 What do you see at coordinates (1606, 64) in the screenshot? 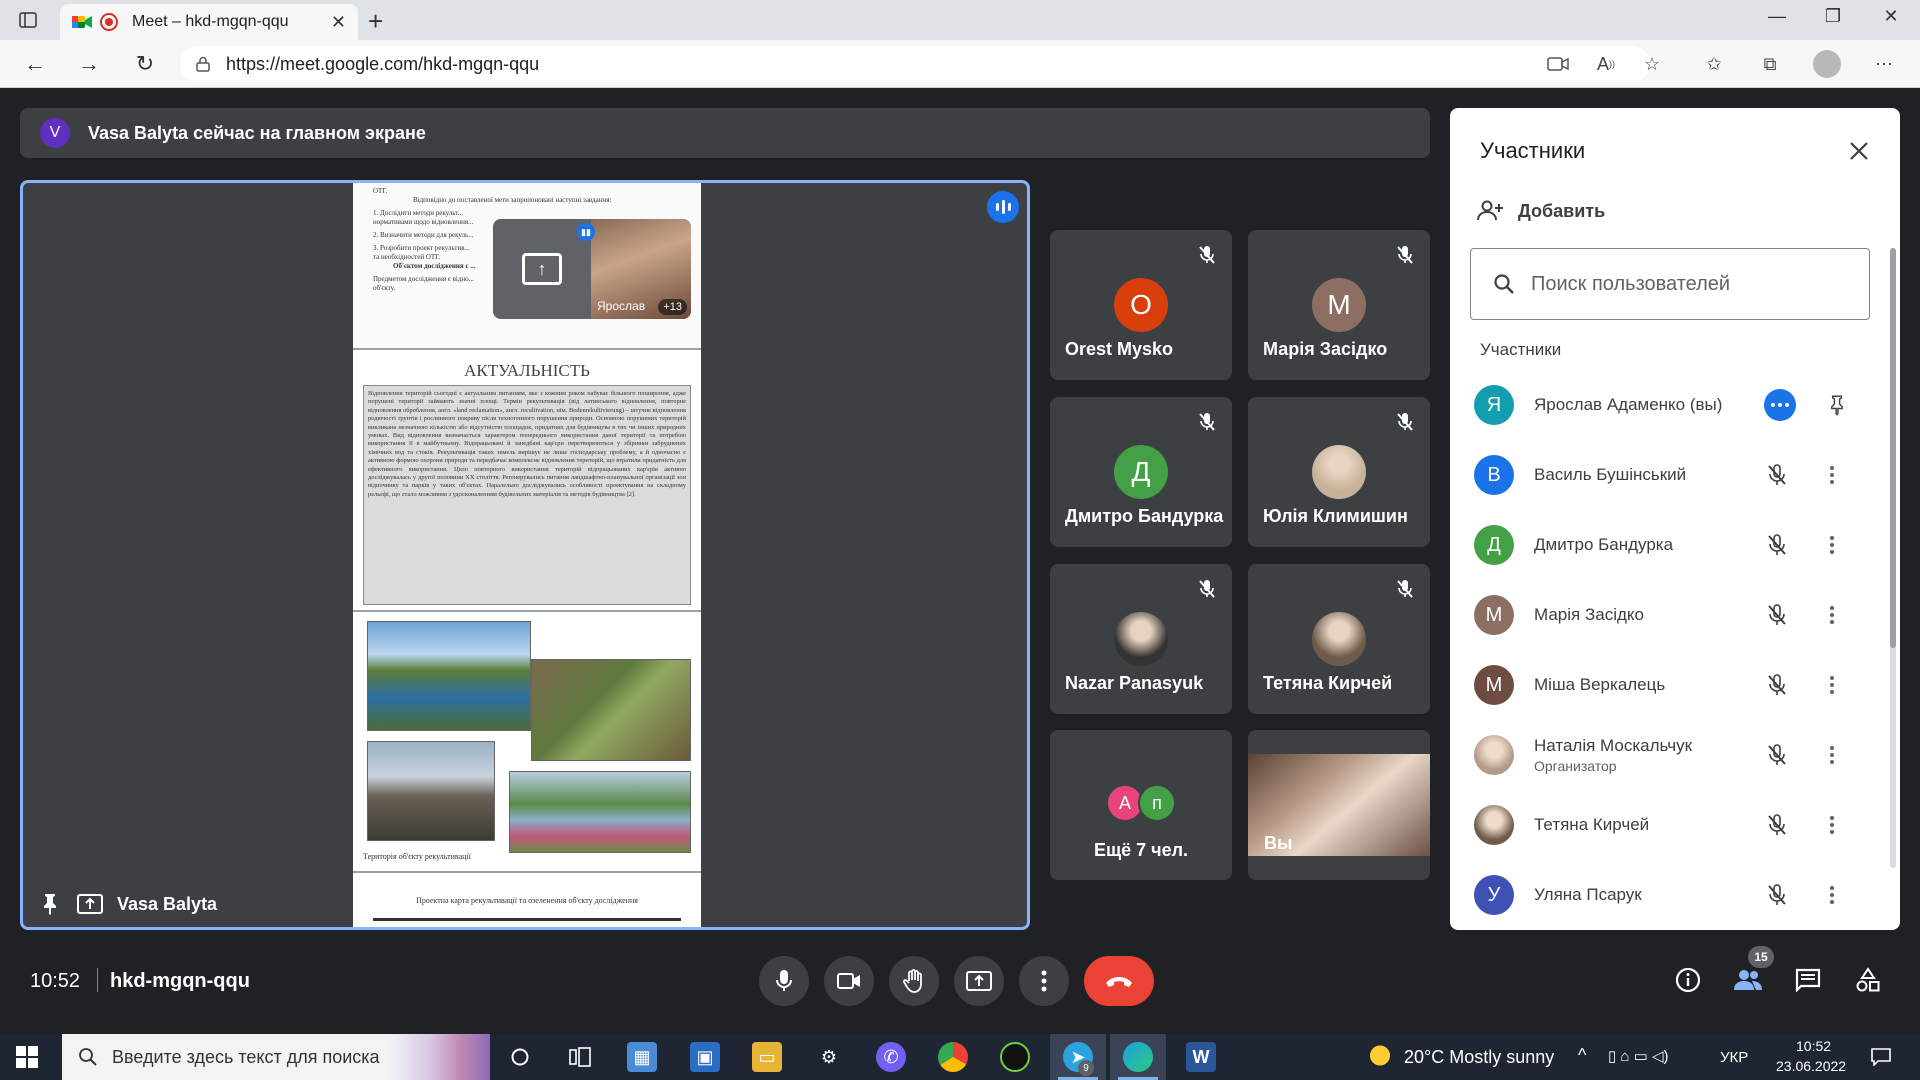
I see `read-aloud-icon: A))` at bounding box center [1606, 64].